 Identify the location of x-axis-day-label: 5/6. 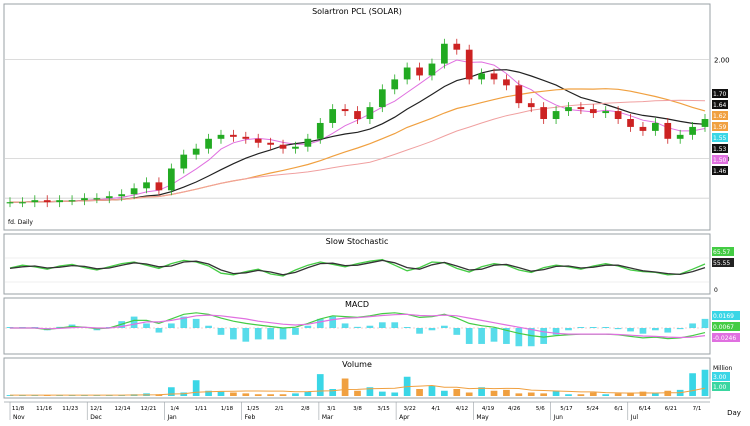
(540, 409).